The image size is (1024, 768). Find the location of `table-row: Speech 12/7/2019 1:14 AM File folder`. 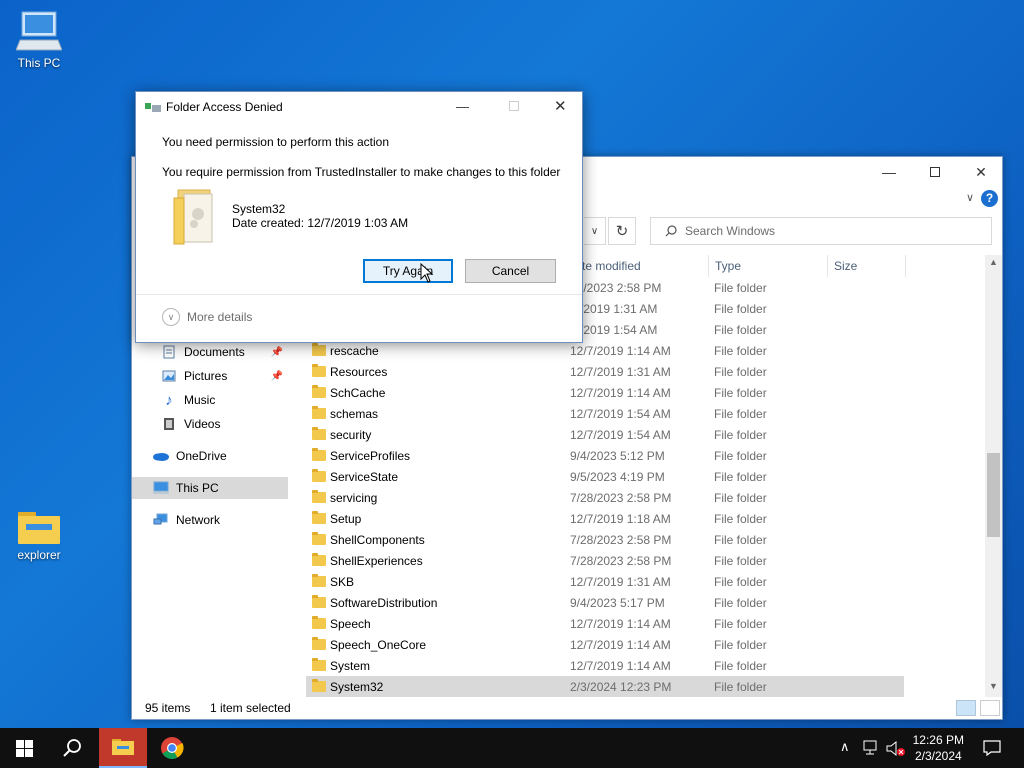

table-row: Speech 12/7/2019 1:14 AM File folder is located at coordinates (605, 623).